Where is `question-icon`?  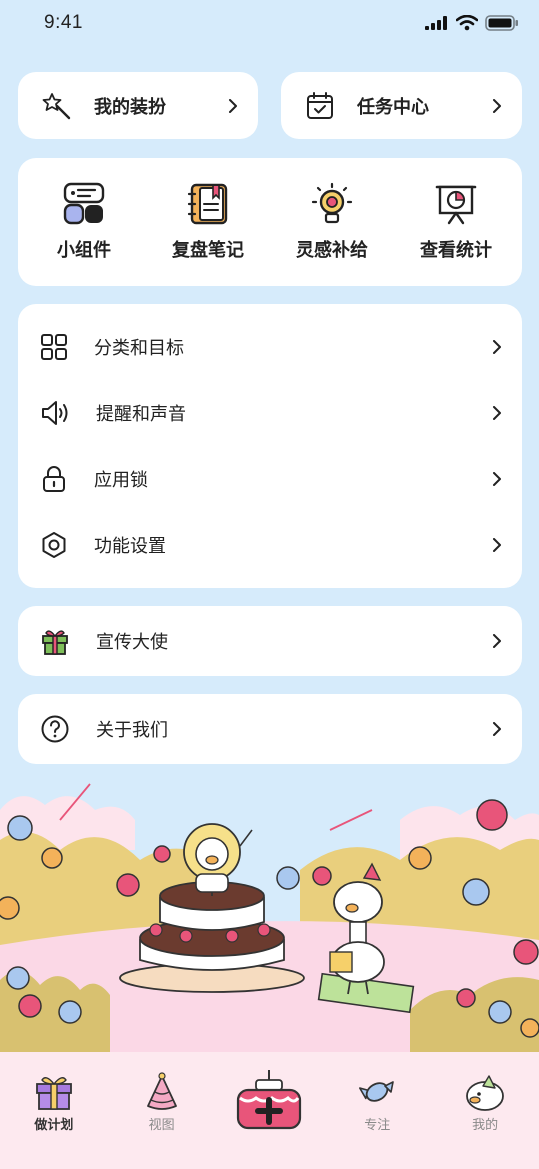
question-icon is located at coordinates (55, 729).